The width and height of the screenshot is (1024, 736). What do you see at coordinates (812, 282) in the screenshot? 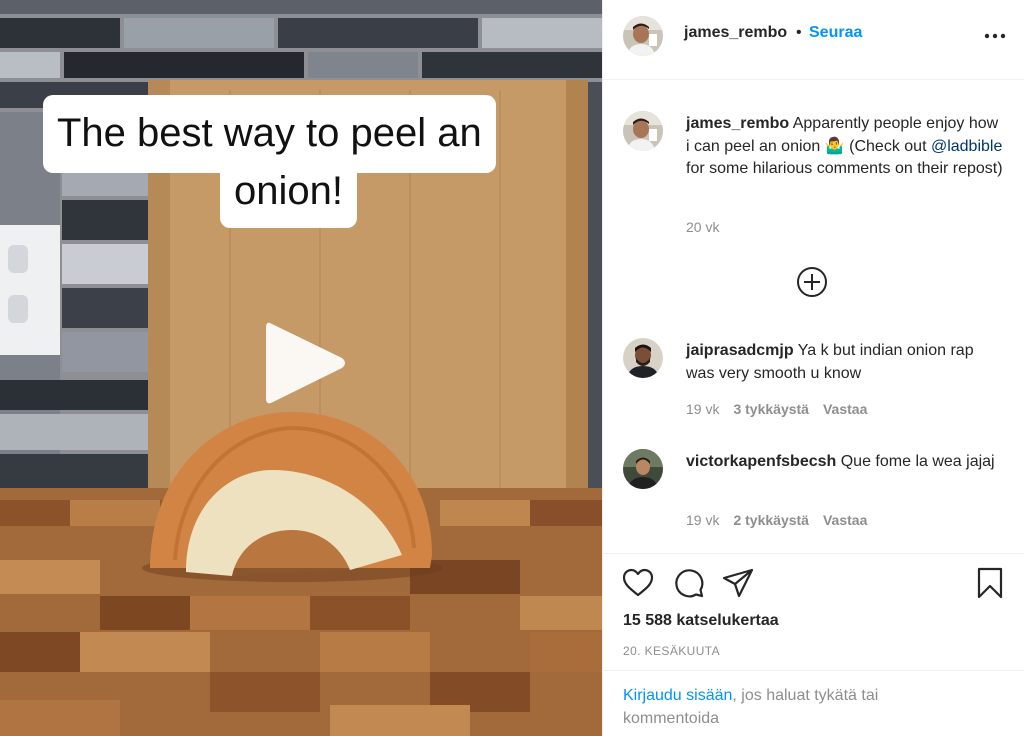
I see `plus-circle-icon` at bounding box center [812, 282].